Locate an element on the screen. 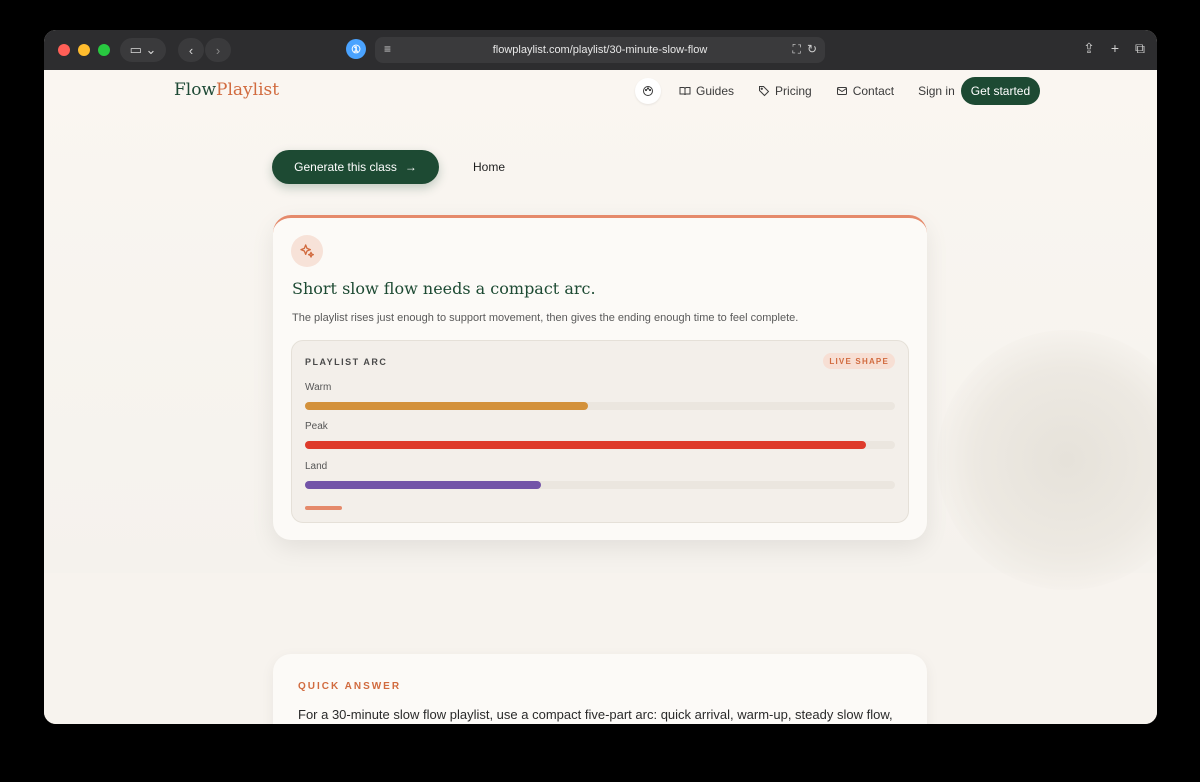 Image resolution: width=1200 pixels, height=782 pixels. arc-label: PLAYLIST ARC is located at coordinates (346, 362).